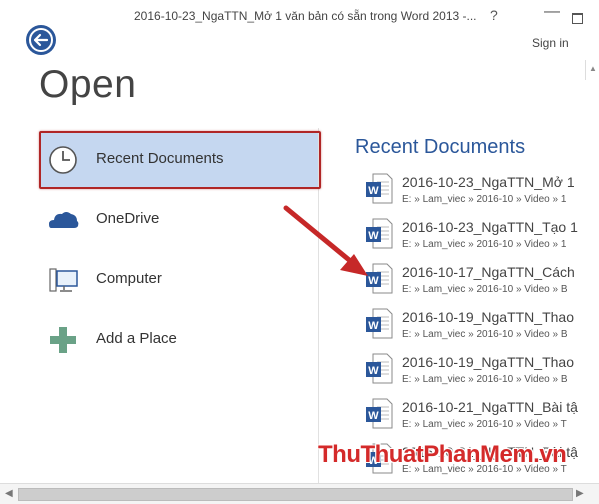 This screenshot has height=504, width=599. I want to click on back-arrow-icon, so click(41, 40).